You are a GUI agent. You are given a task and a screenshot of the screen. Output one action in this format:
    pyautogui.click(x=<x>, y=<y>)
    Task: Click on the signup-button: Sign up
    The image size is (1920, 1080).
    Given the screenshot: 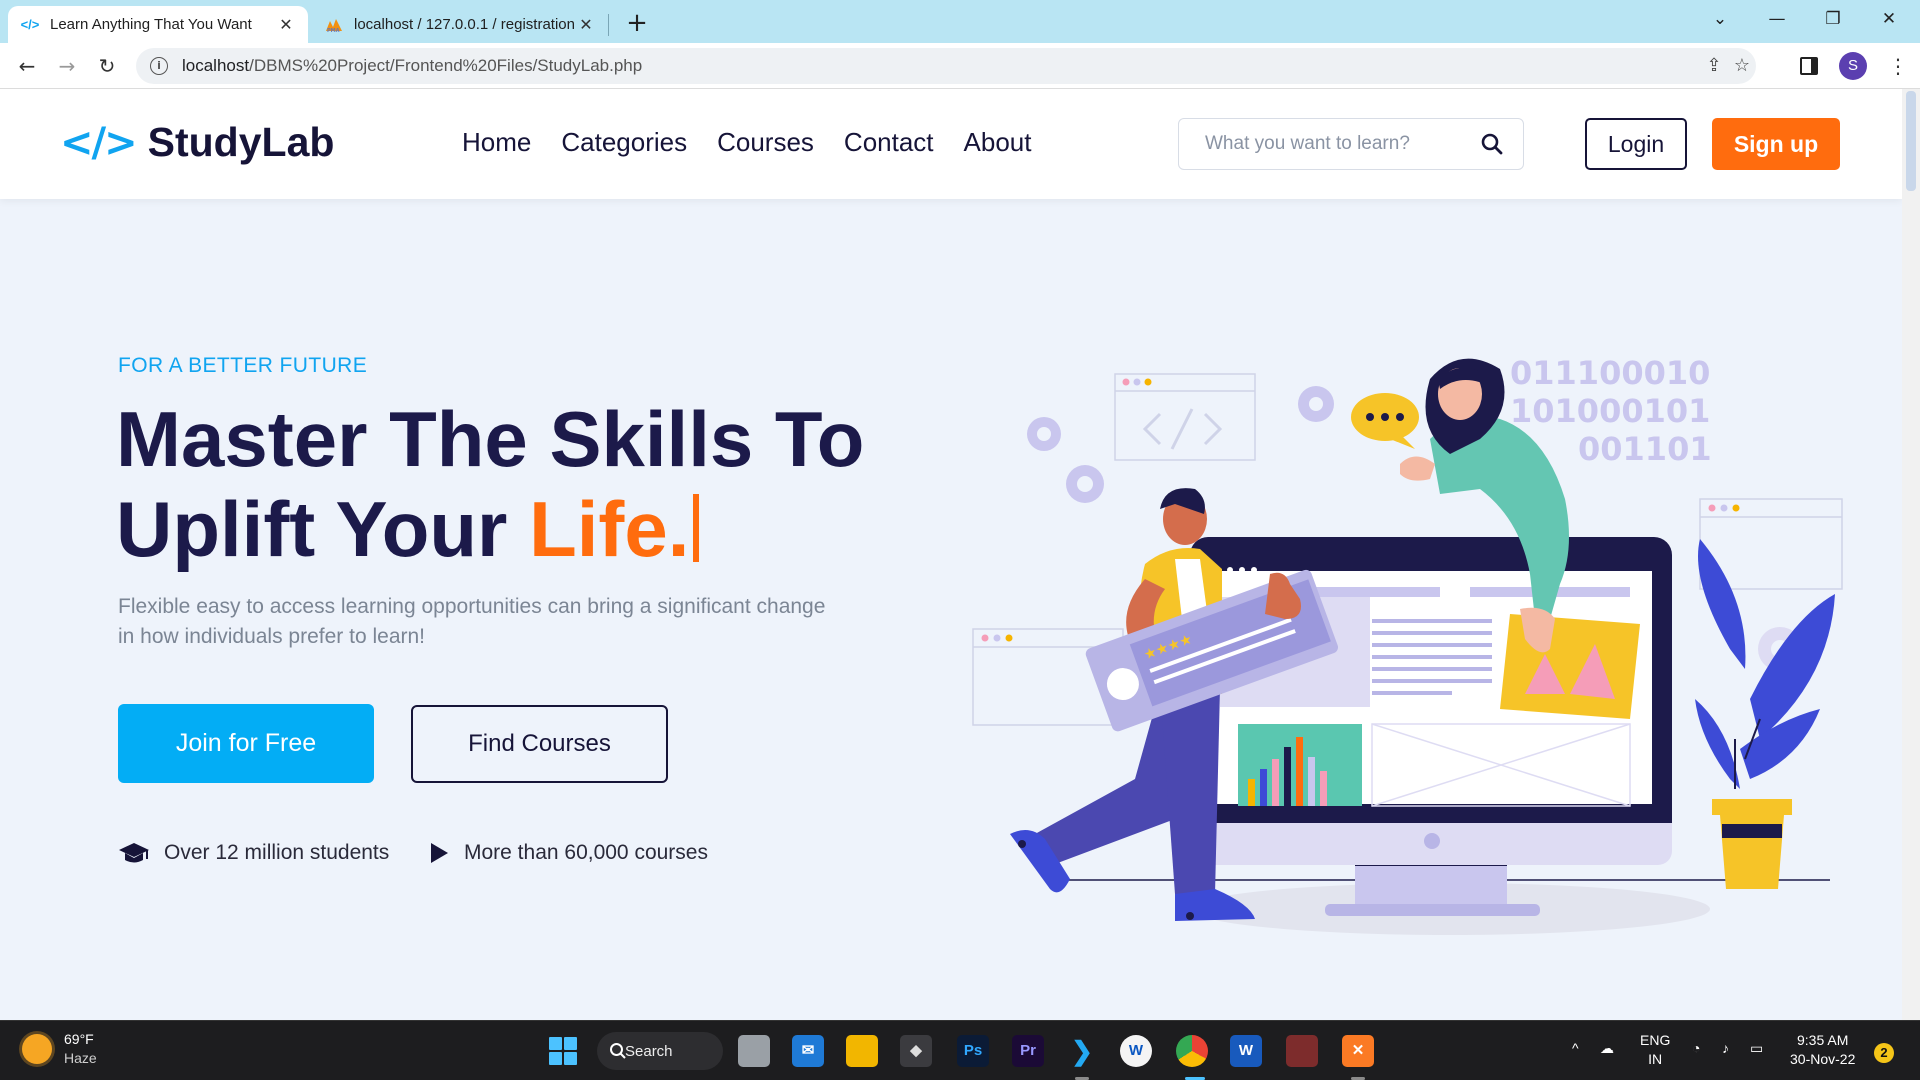 What is the action you would take?
    pyautogui.click(x=1776, y=144)
    